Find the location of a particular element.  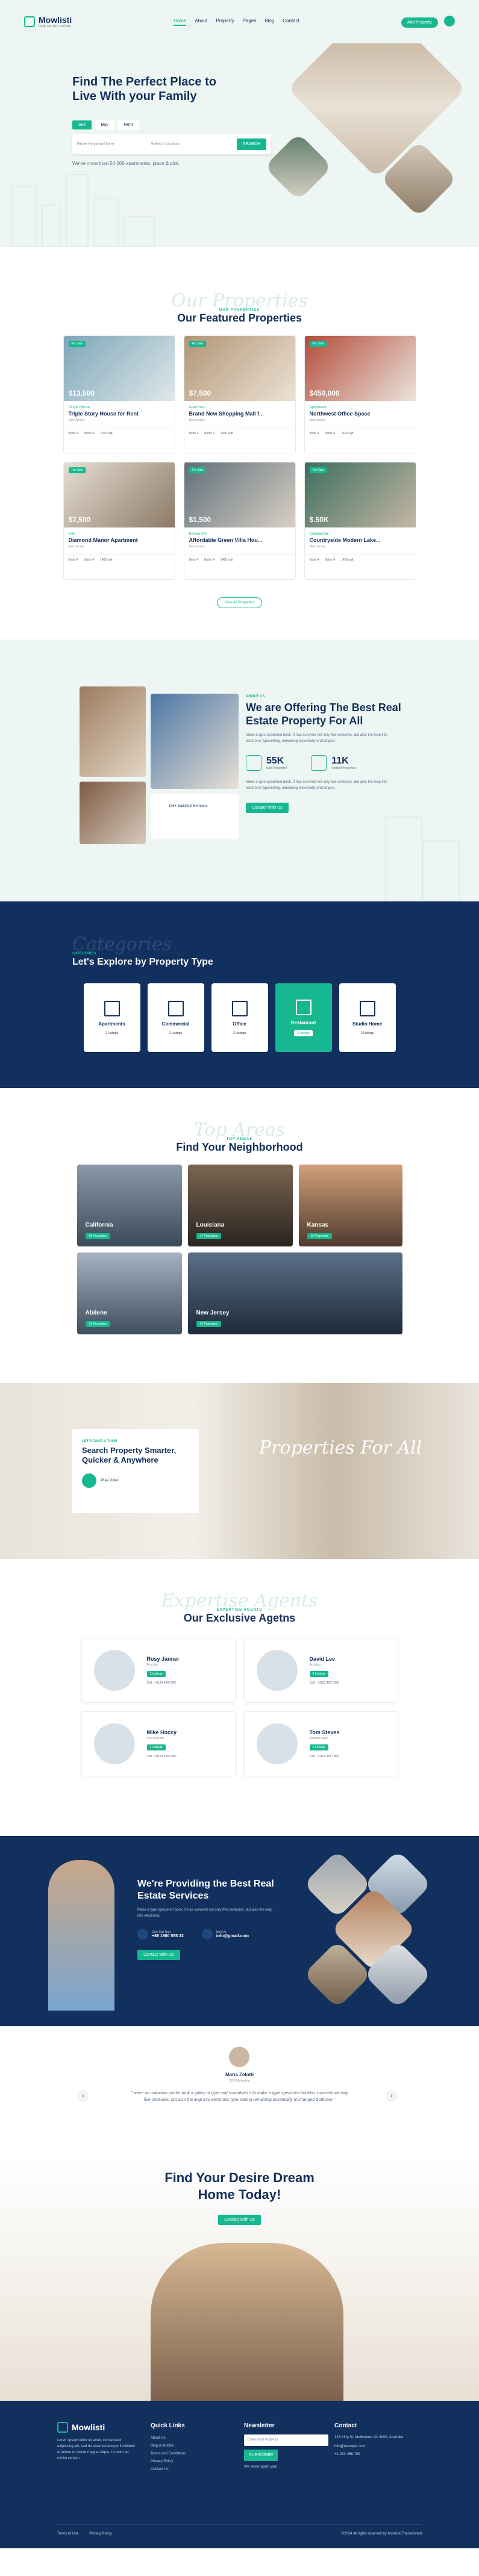

type-commercial: Commercial 2 Listings is located at coordinates (175, 1018).